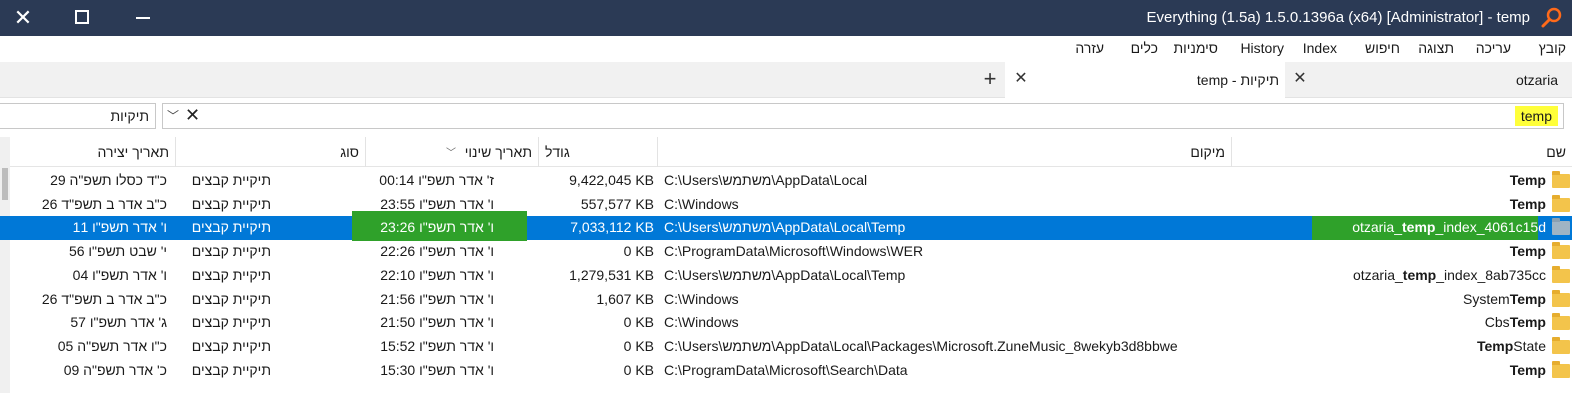 The width and height of the screenshot is (1572, 393). What do you see at coordinates (863, 116) in the screenshot?
I see `search-input: ﹀ ✕ temp` at bounding box center [863, 116].